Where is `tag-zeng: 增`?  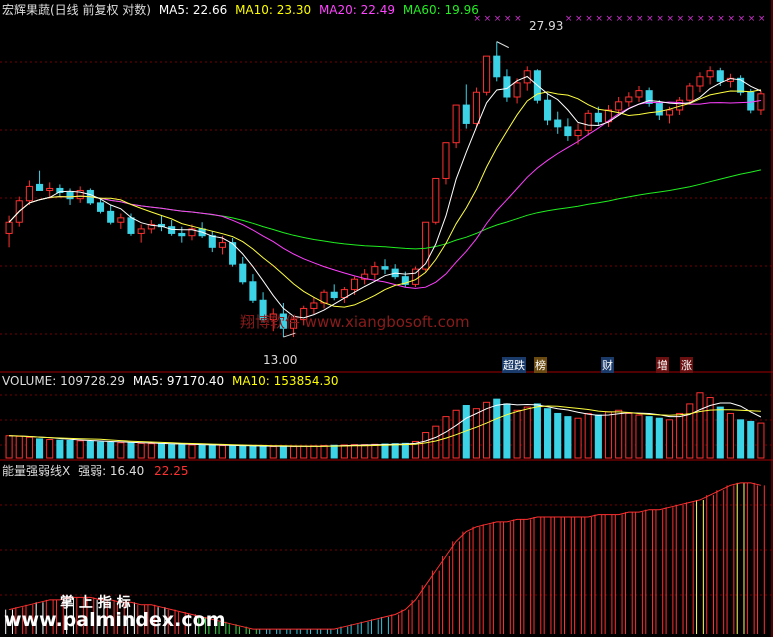 tag-zeng: 增 is located at coordinates (662, 365).